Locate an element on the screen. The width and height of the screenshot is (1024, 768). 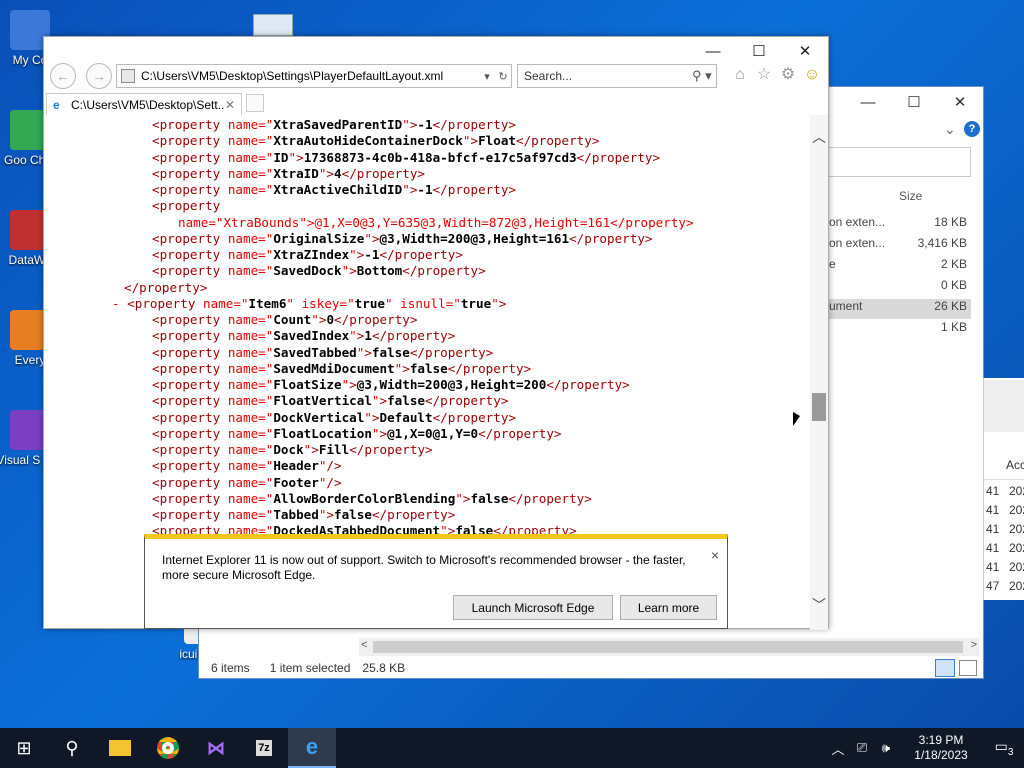
xml-line: <property is located at coordinates (186, 206).